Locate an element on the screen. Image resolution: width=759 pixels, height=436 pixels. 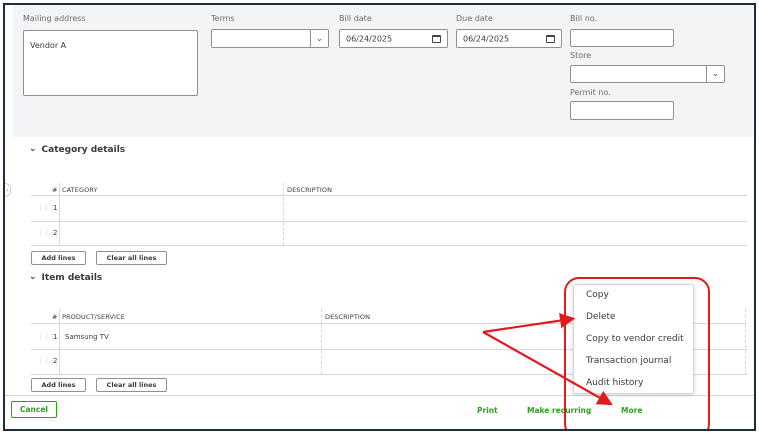
annotation-overlay is located at coordinates (596, 353).